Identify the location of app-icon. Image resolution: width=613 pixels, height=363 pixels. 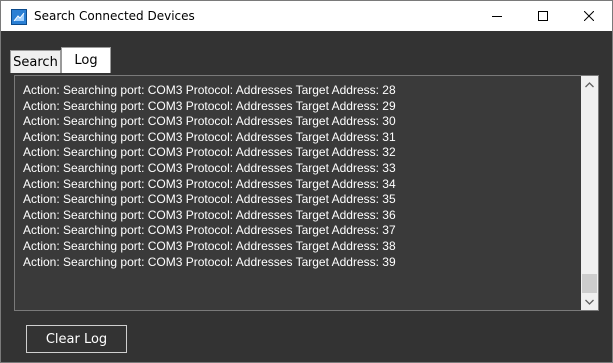
(19, 17).